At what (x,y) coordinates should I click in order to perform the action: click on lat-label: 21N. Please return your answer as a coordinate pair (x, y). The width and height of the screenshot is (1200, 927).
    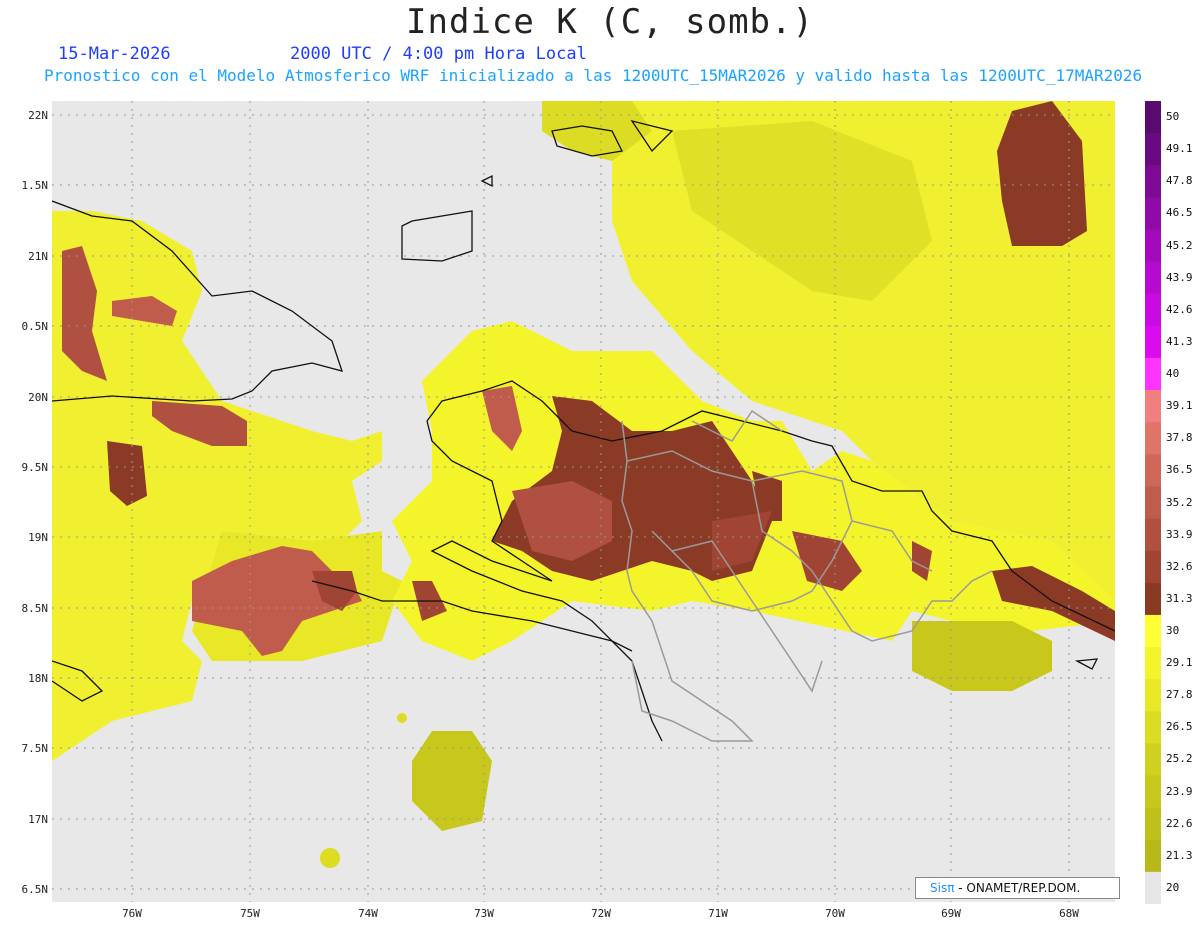
    Looking at the image, I should click on (38, 256).